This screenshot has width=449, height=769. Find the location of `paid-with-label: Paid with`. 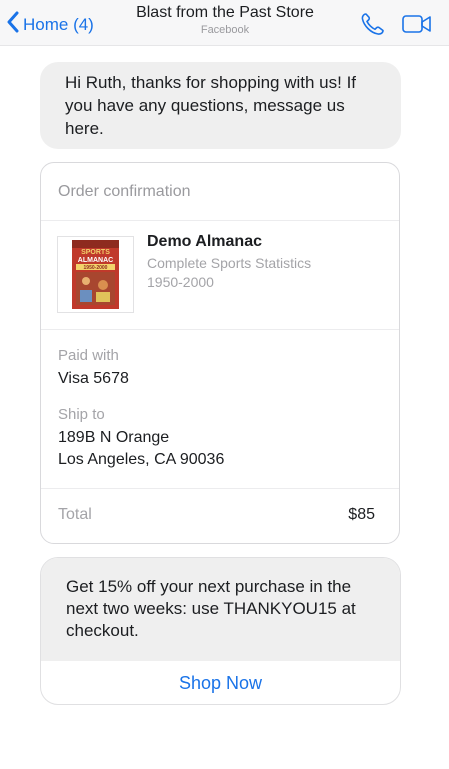

paid-with-label: Paid with is located at coordinates (88, 355).